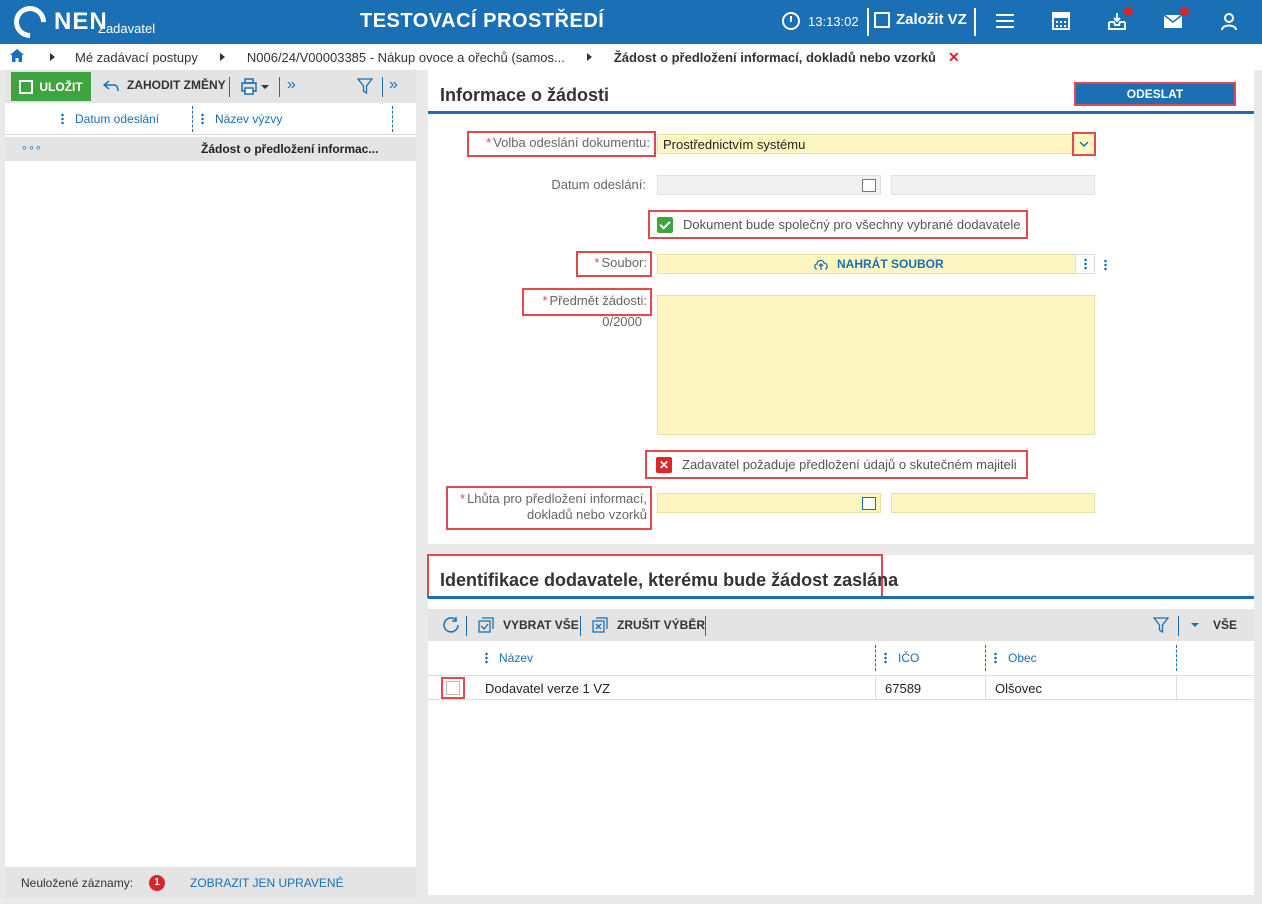  What do you see at coordinates (31, 147) in the screenshot?
I see `row-menu-icon: ∘∘∘` at bounding box center [31, 147].